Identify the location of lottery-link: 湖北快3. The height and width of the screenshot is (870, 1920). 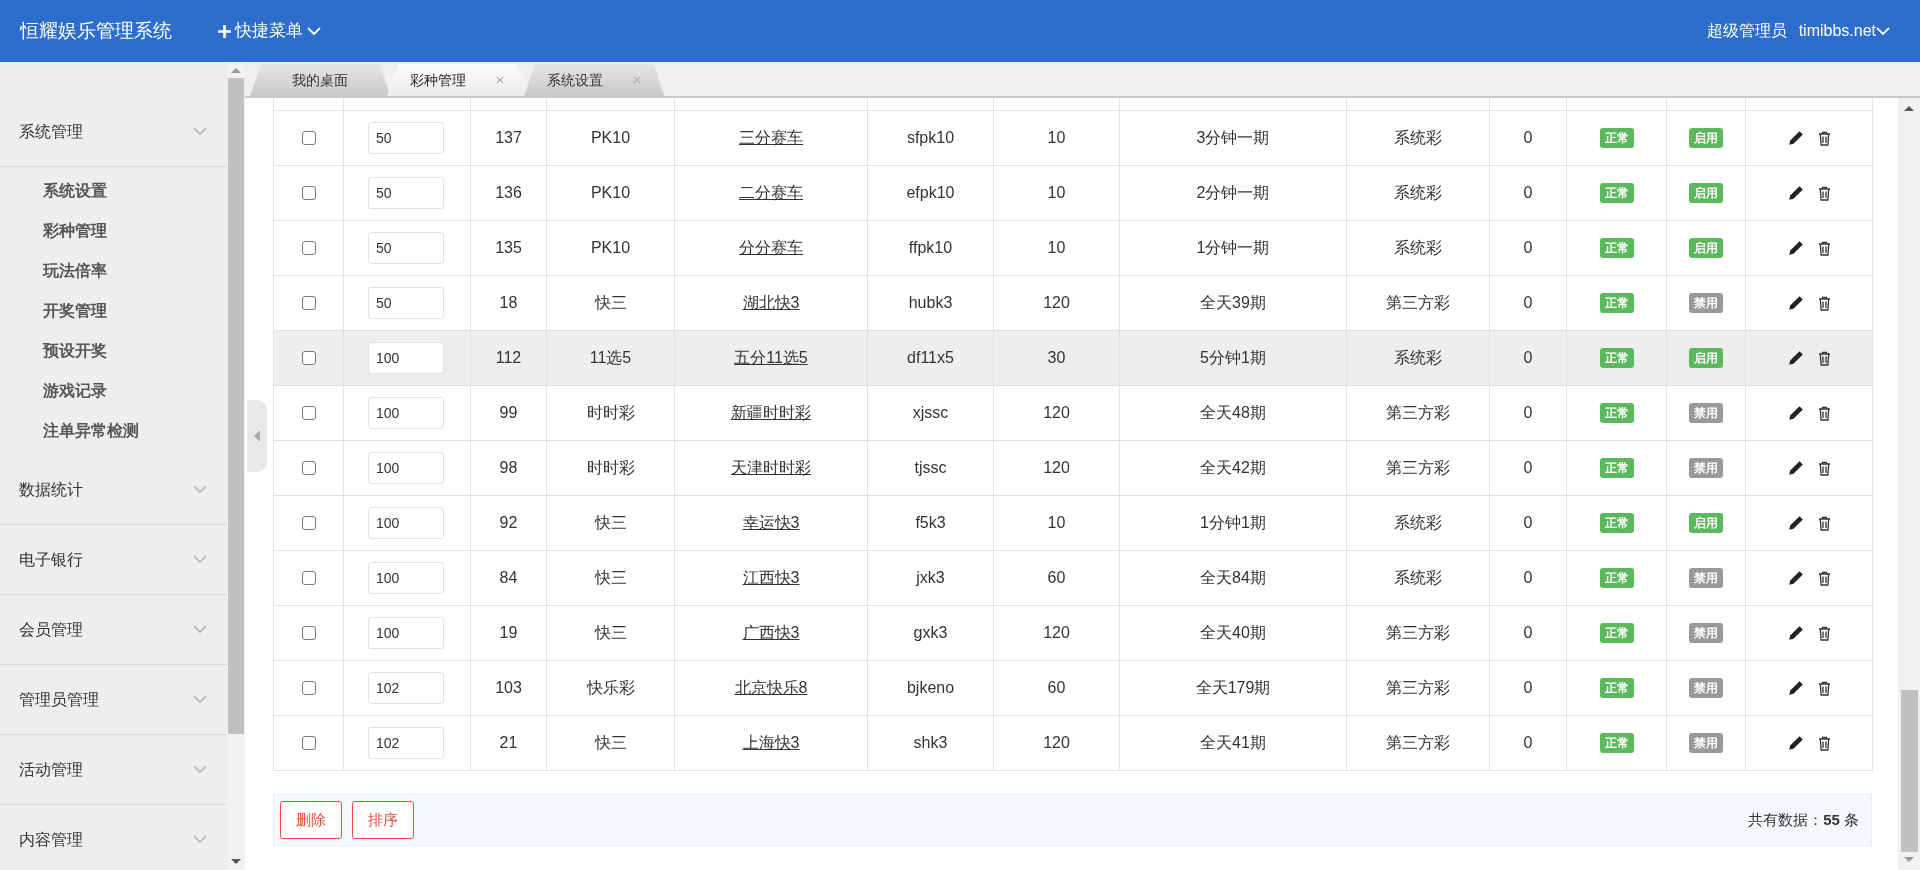
(771, 303).